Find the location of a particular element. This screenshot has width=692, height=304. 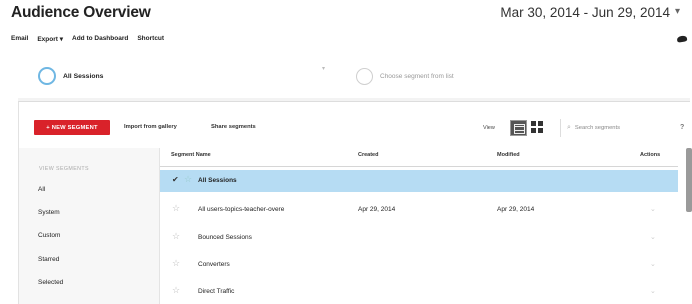

sidebar-item-system: System is located at coordinates (49, 212).